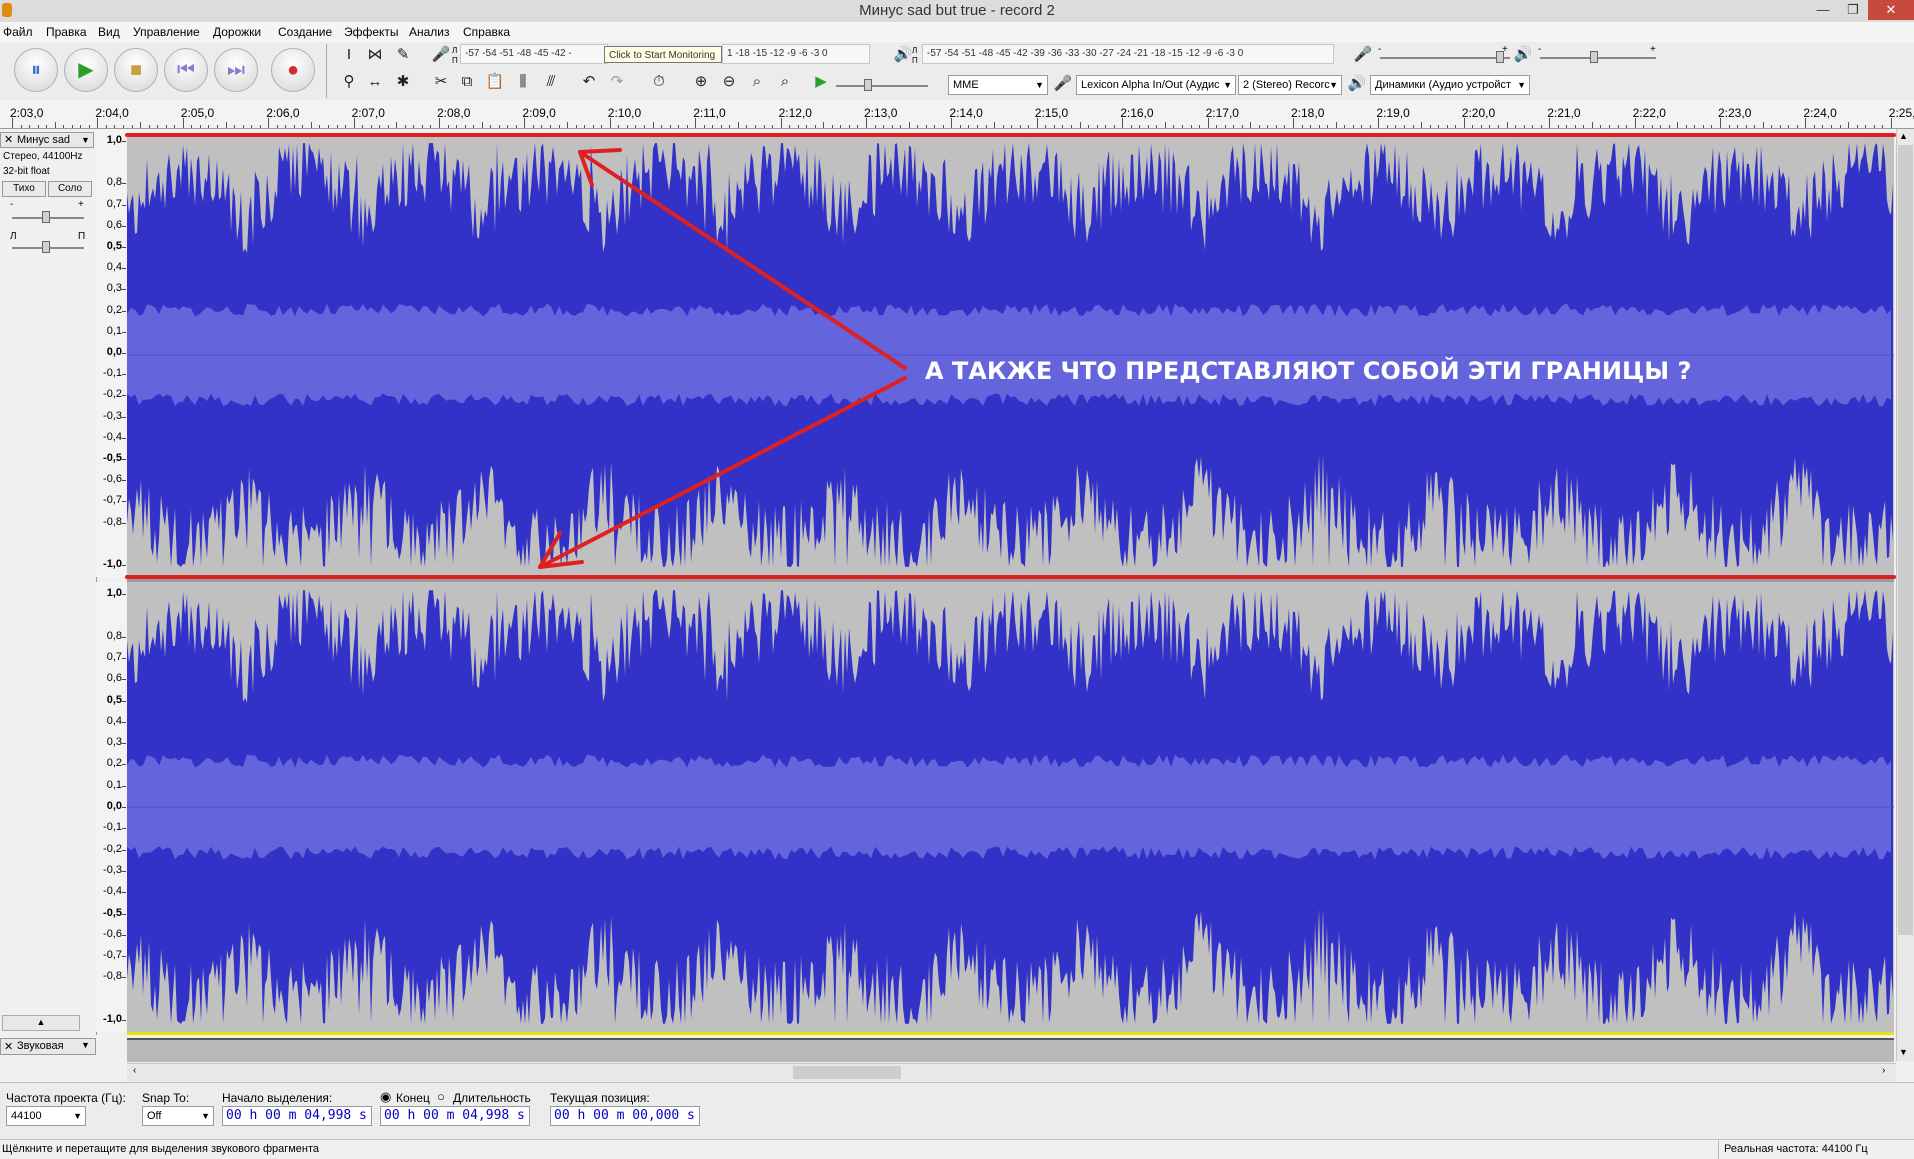 The width and height of the screenshot is (1914, 1159). I want to click on selection-start-label: Начало выделения:, so click(277, 1098).